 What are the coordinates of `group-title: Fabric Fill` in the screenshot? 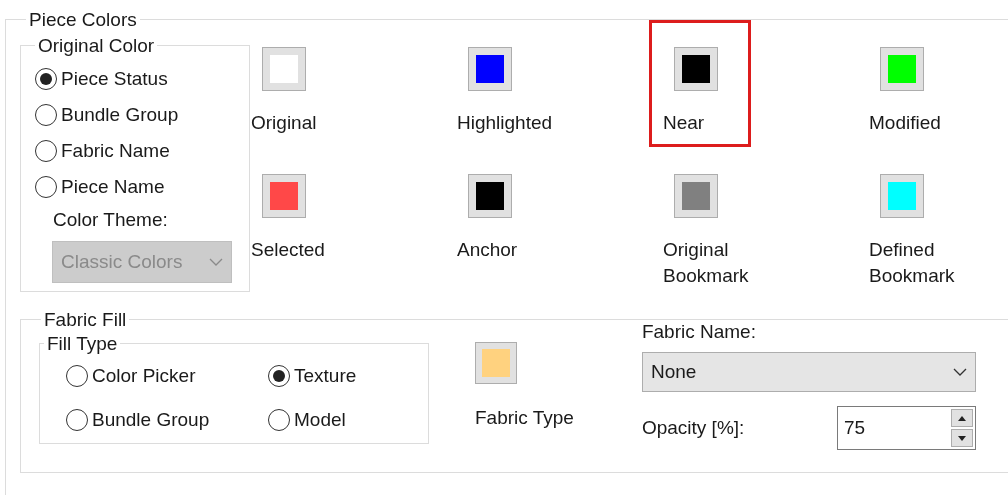 It's located at (85, 319).